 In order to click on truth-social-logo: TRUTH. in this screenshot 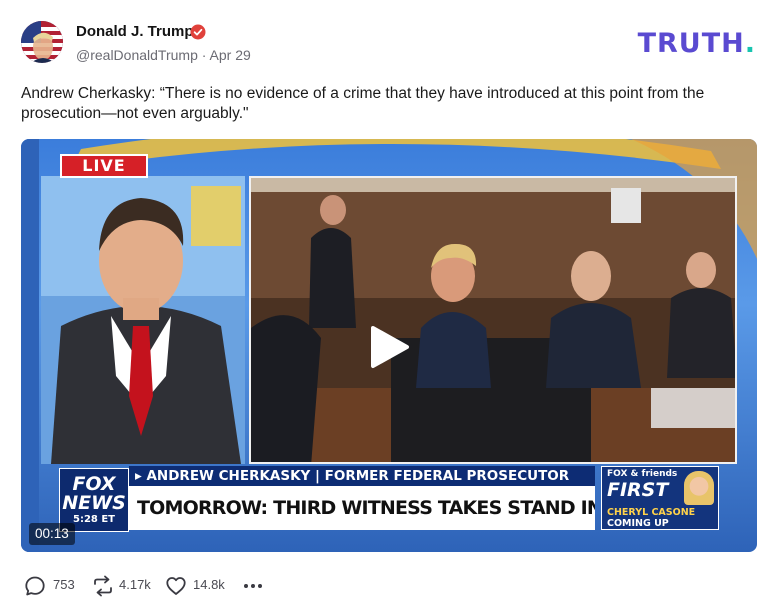, I will do `click(697, 43)`.